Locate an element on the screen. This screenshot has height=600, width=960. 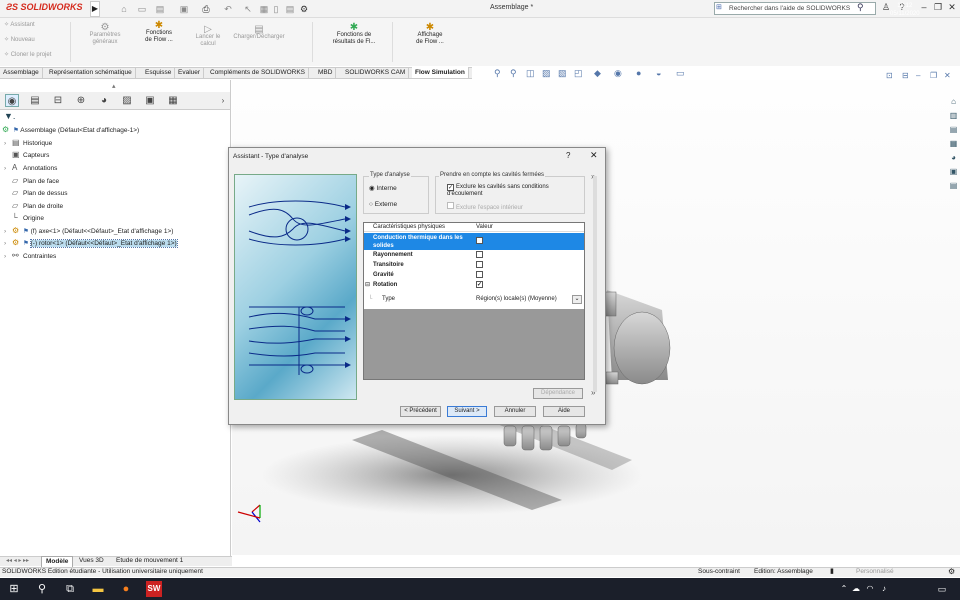
menu-arrow-icon: ▶ is located at coordinates (95, 9).